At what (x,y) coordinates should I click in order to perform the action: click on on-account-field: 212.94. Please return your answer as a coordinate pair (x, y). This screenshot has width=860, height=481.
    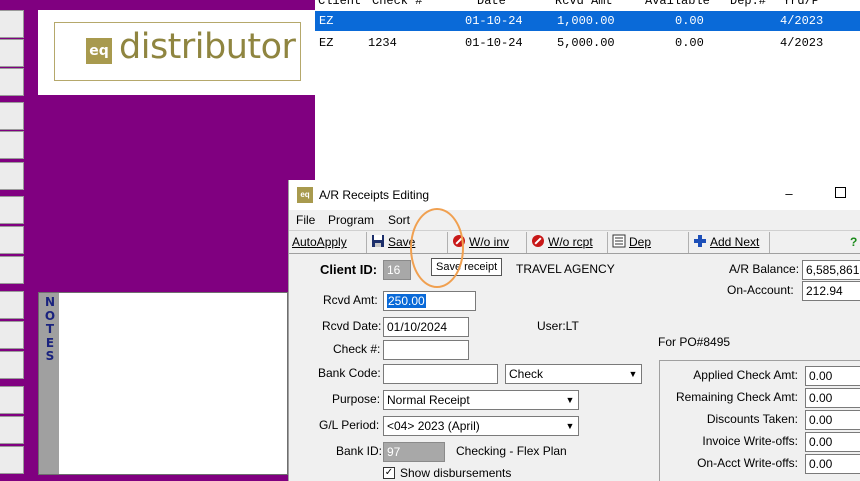
    Looking at the image, I should click on (831, 291).